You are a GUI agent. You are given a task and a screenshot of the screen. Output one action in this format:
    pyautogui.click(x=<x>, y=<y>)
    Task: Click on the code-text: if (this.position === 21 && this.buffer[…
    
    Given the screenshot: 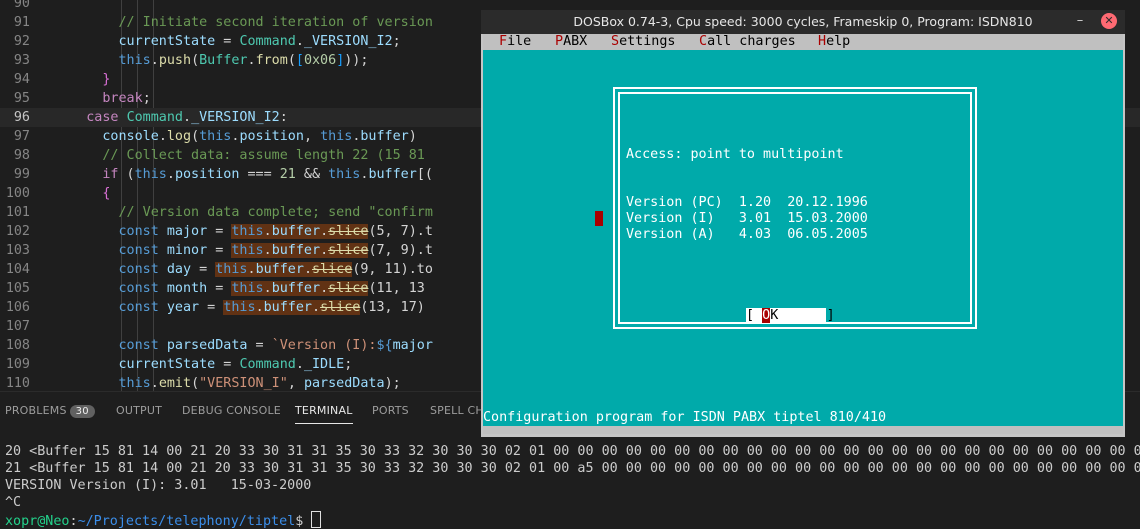 What is the action you would take?
    pyautogui.click(x=267, y=174)
    